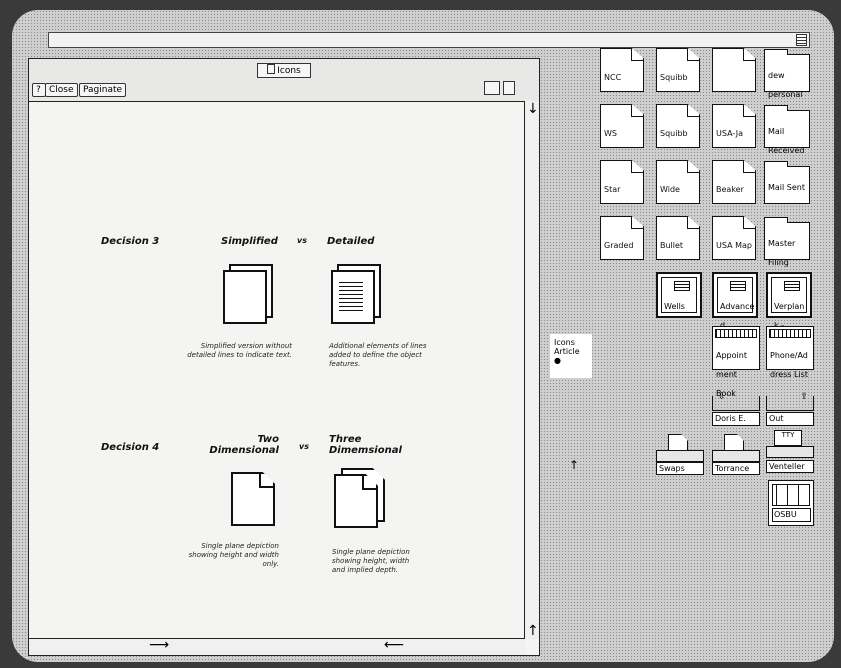 Image resolution: width=841 pixels, height=668 pixels. What do you see at coordinates (722, 397) in the screenshot?
I see `down-arrow-icon: ⇩` at bounding box center [722, 397].